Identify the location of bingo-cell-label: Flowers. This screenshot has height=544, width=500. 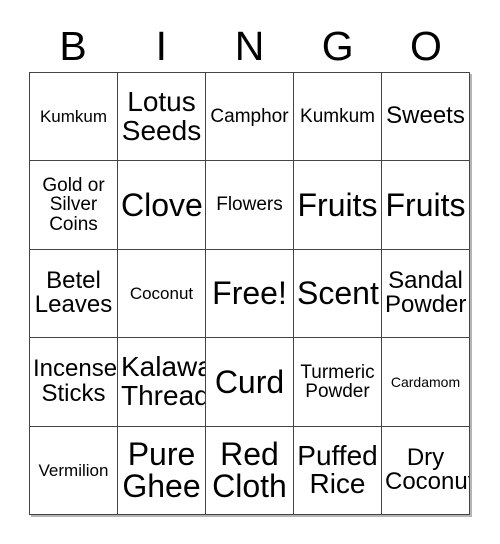
(249, 205).